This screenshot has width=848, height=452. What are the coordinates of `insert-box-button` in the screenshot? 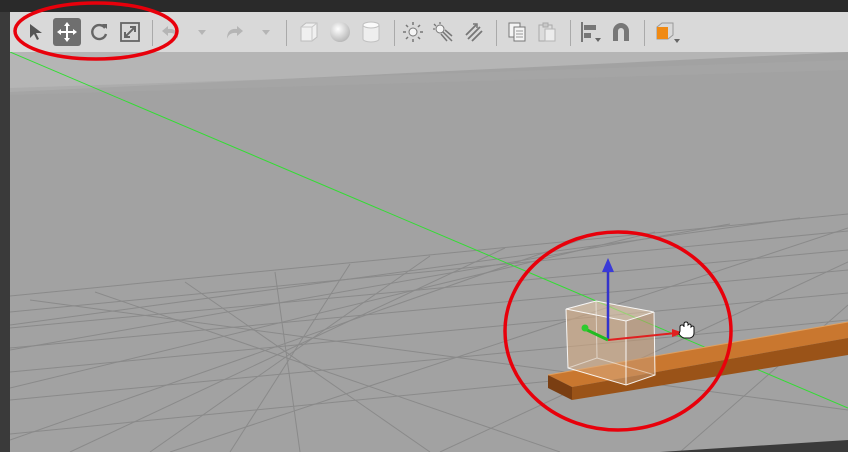 It's located at (308, 32).